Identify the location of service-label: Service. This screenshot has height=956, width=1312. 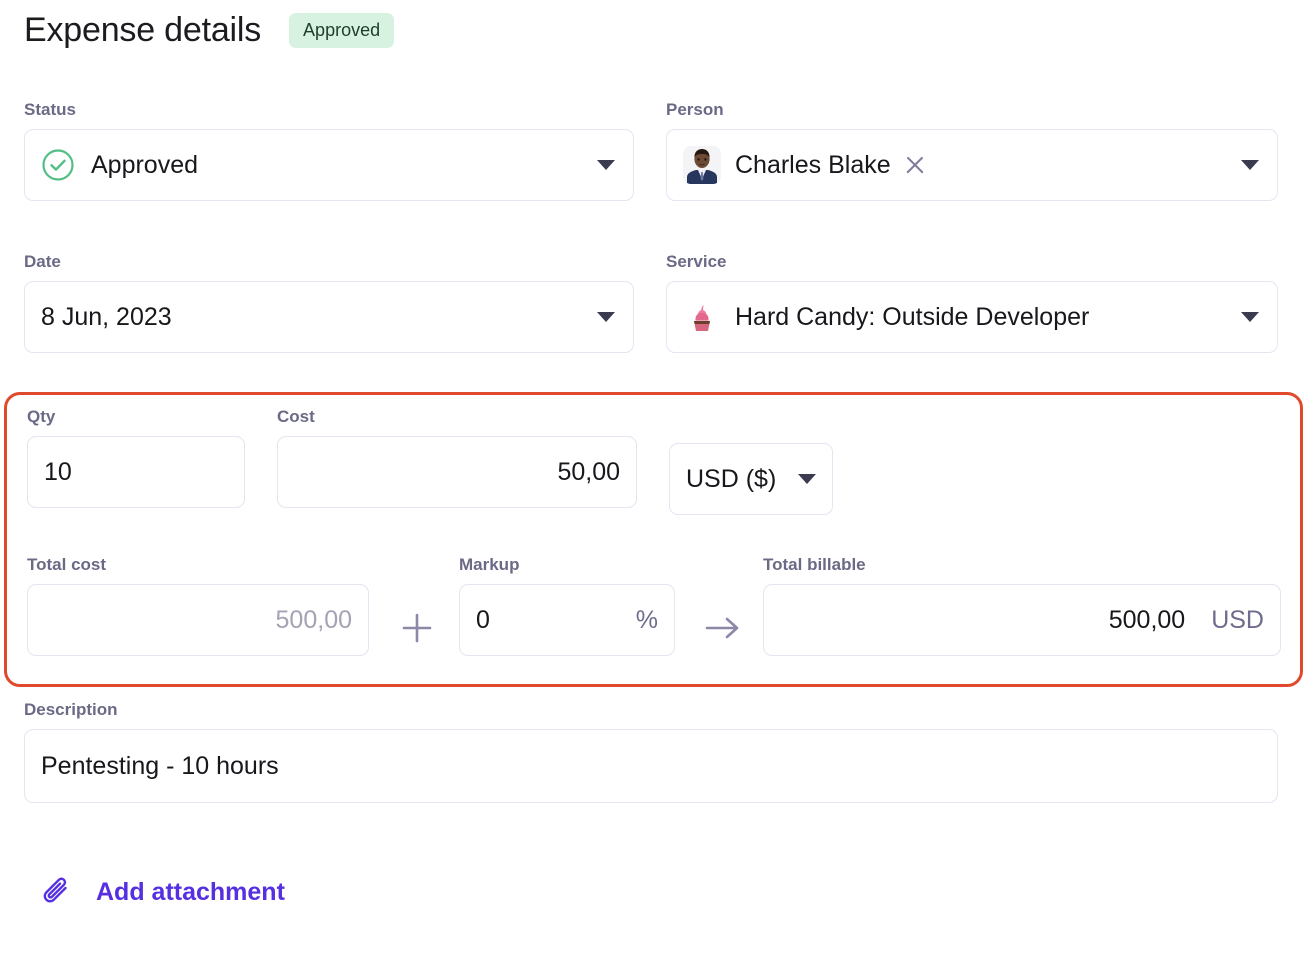
(696, 261).